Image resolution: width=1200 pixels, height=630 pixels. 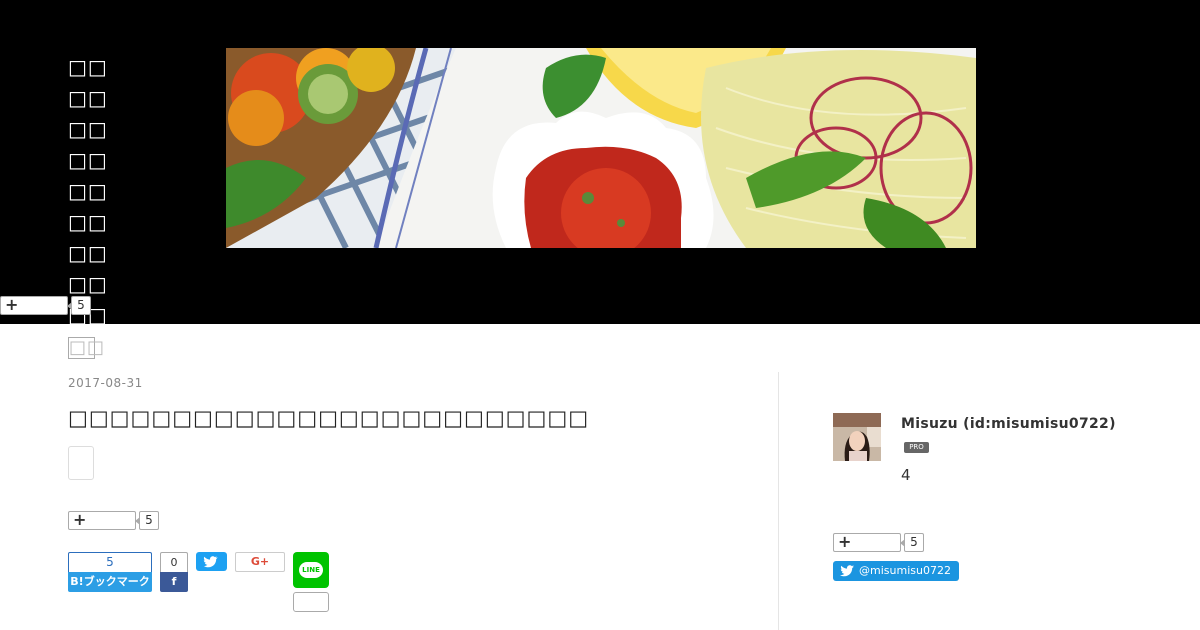 What do you see at coordinates (260, 562) in the screenshot?
I see `googleplus-share-button: G+` at bounding box center [260, 562].